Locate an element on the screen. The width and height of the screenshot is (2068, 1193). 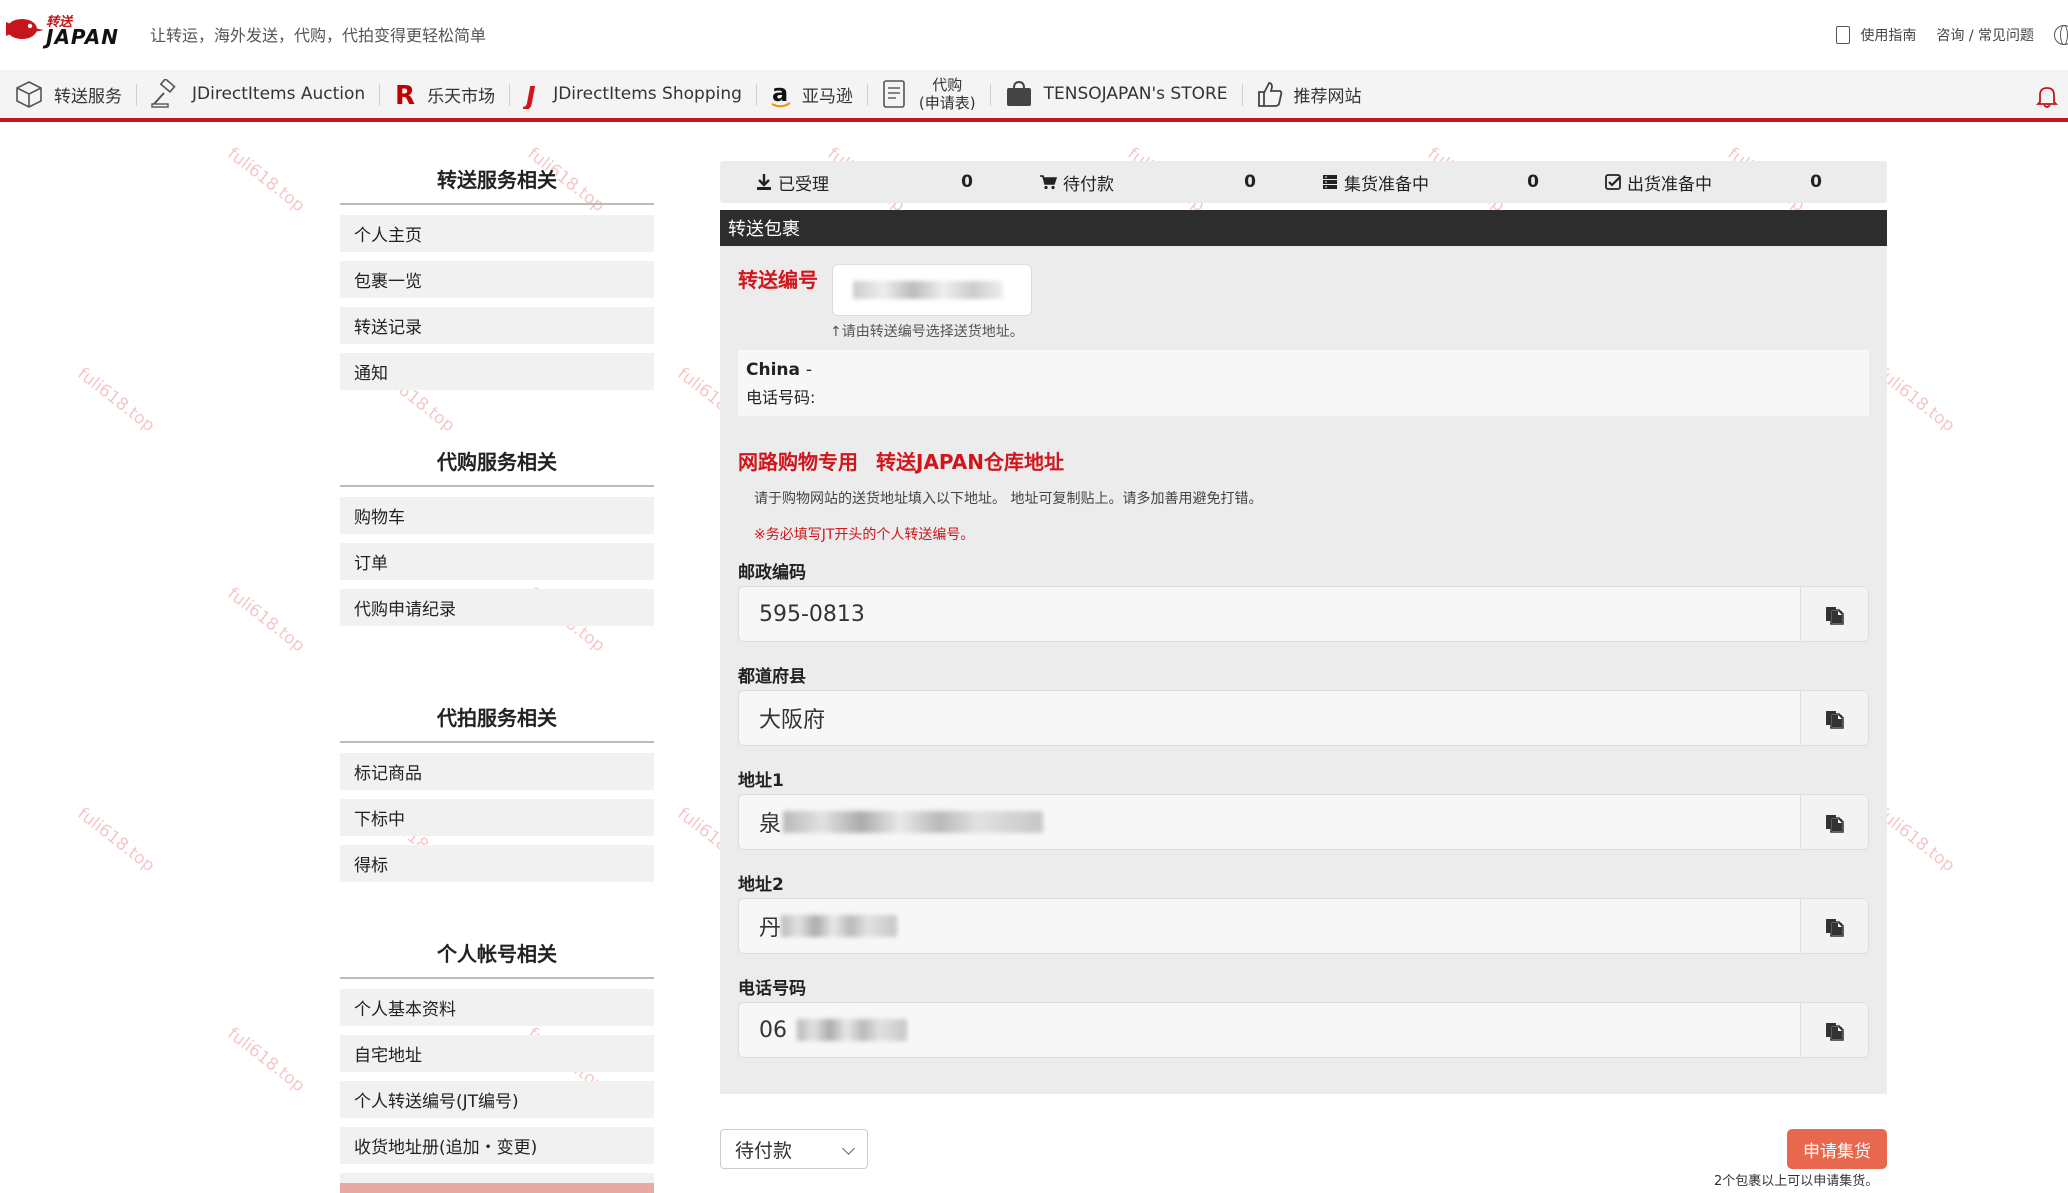
sidebar-section-title: 代拍服务相关 is located at coordinates (497, 722).